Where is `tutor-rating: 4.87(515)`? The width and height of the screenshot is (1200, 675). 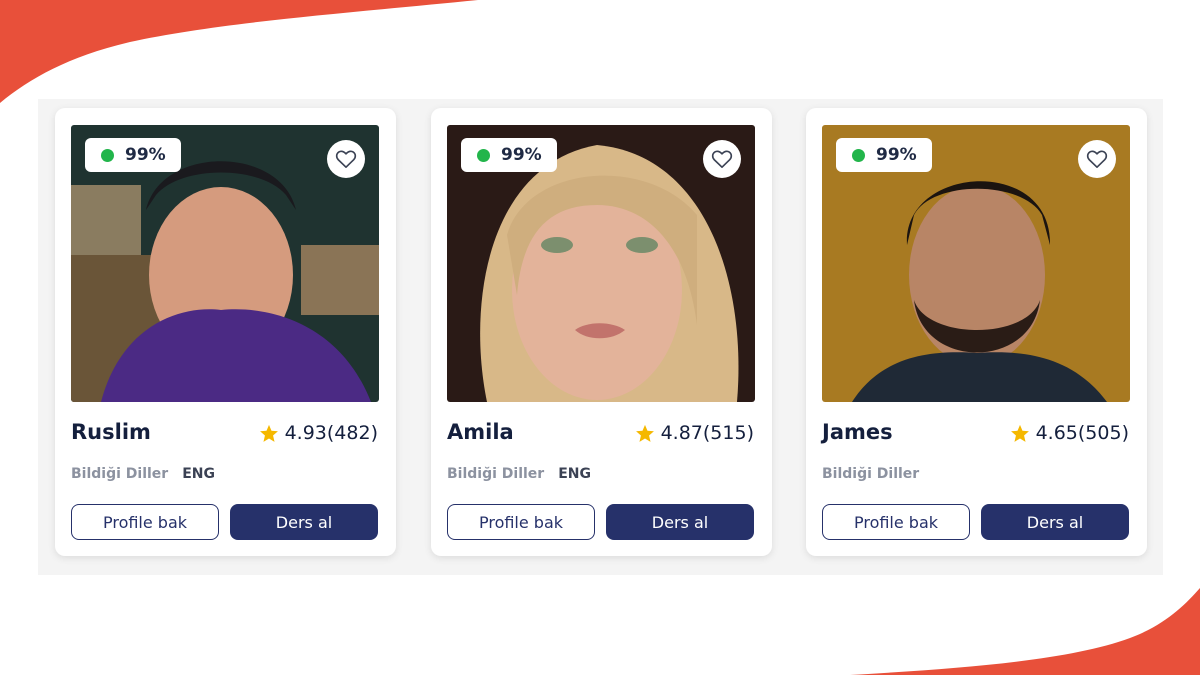 tutor-rating: 4.87(515) is located at coordinates (694, 433).